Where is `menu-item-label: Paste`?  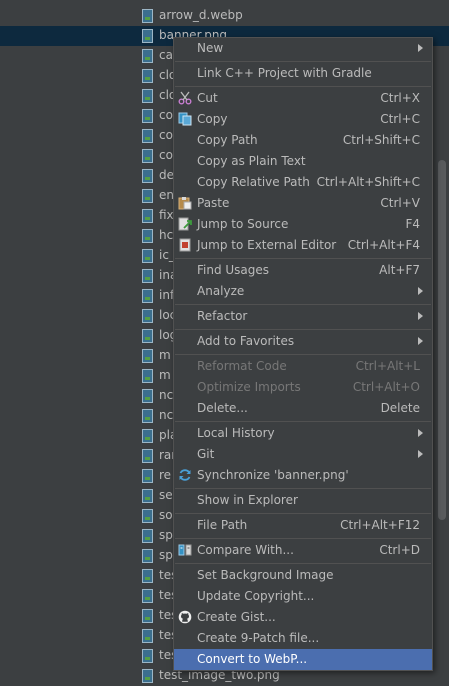
menu-item-label: Paste is located at coordinates (213, 203).